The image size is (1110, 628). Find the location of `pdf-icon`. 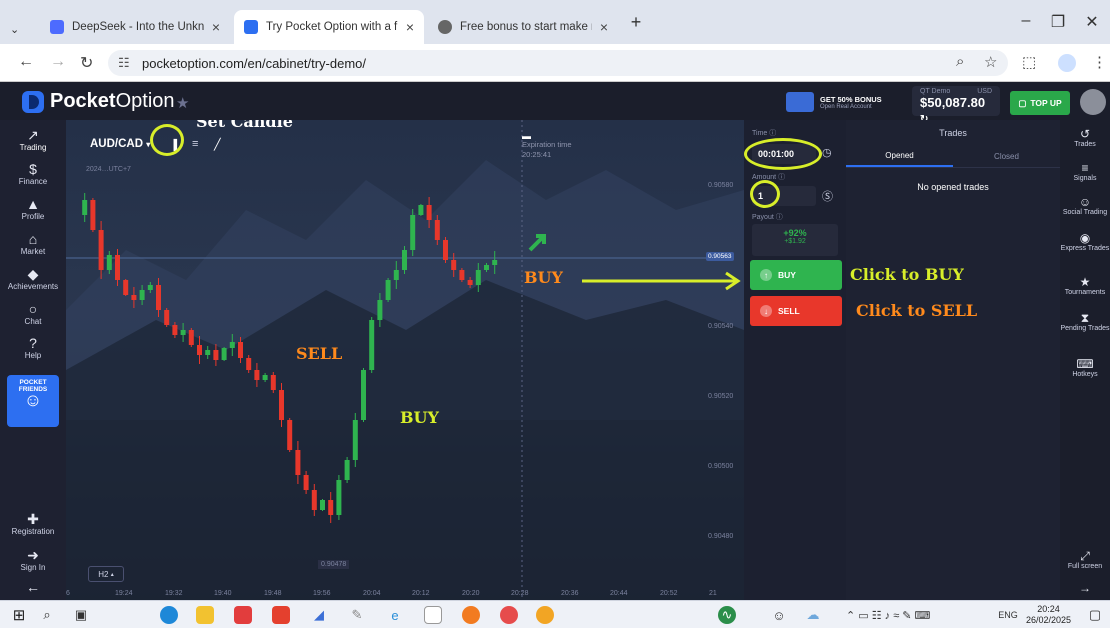

pdf-icon is located at coordinates (281, 615).